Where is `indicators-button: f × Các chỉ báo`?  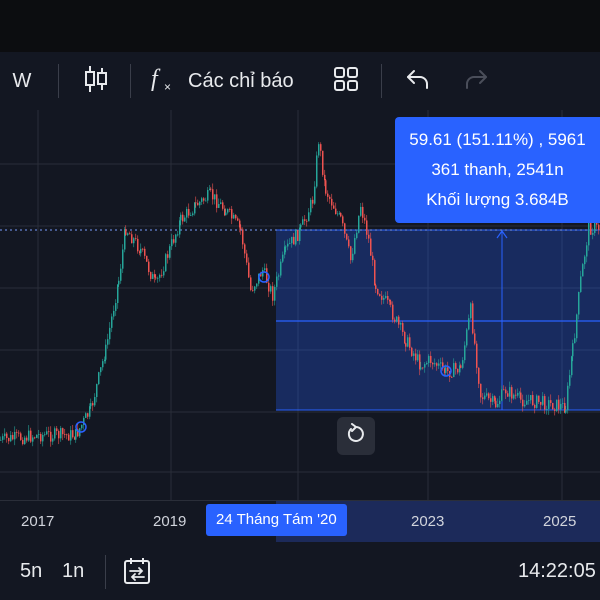 indicators-button: f × Các chỉ báo is located at coordinates (226, 81).